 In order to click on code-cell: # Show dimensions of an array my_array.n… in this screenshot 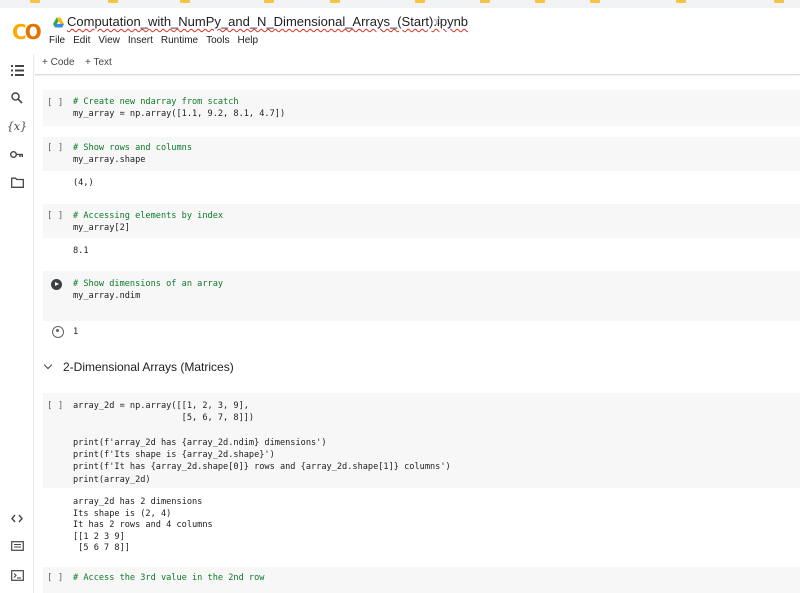, I will do `click(421, 296)`.